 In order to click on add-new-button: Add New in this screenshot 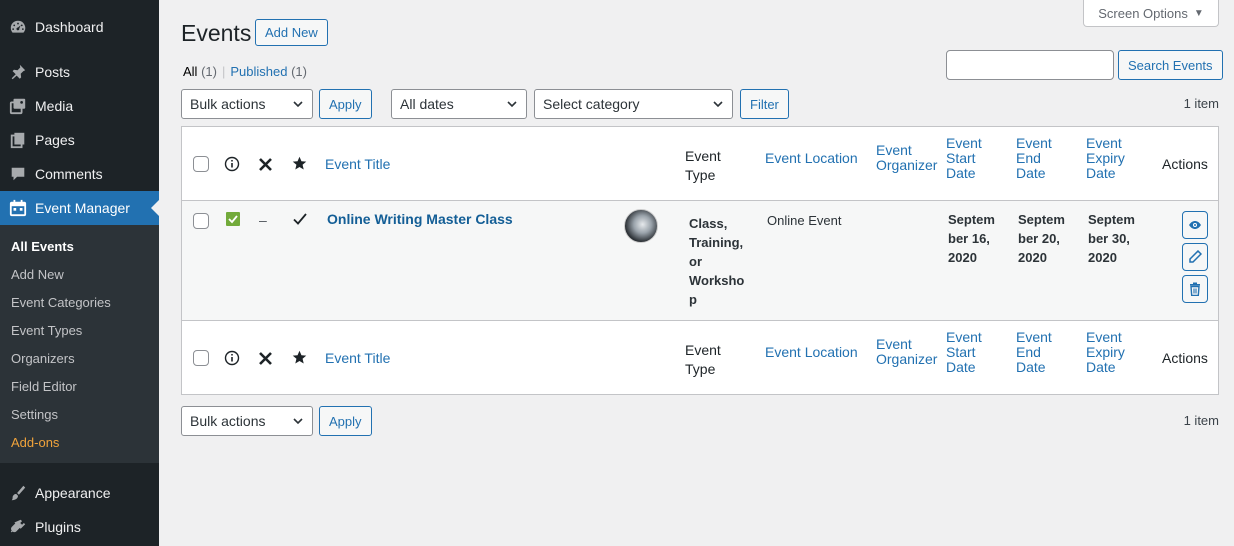, I will do `click(291, 32)`.